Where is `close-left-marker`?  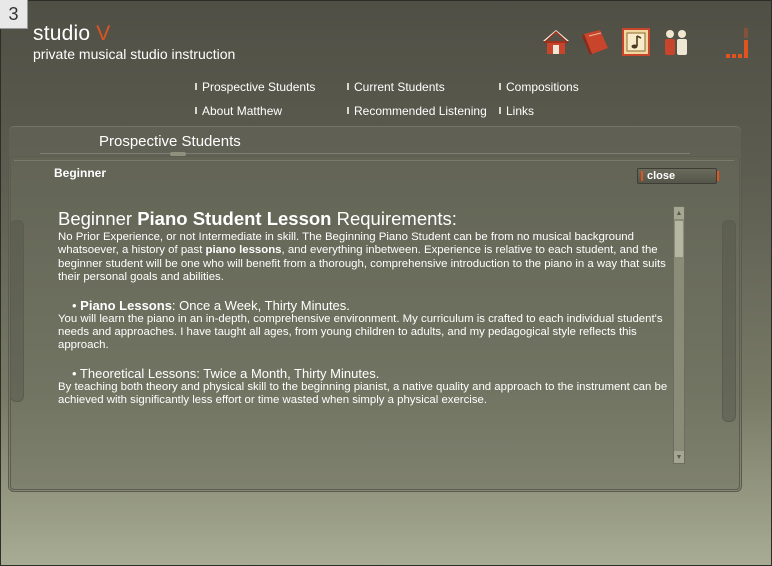 close-left-marker is located at coordinates (642, 176).